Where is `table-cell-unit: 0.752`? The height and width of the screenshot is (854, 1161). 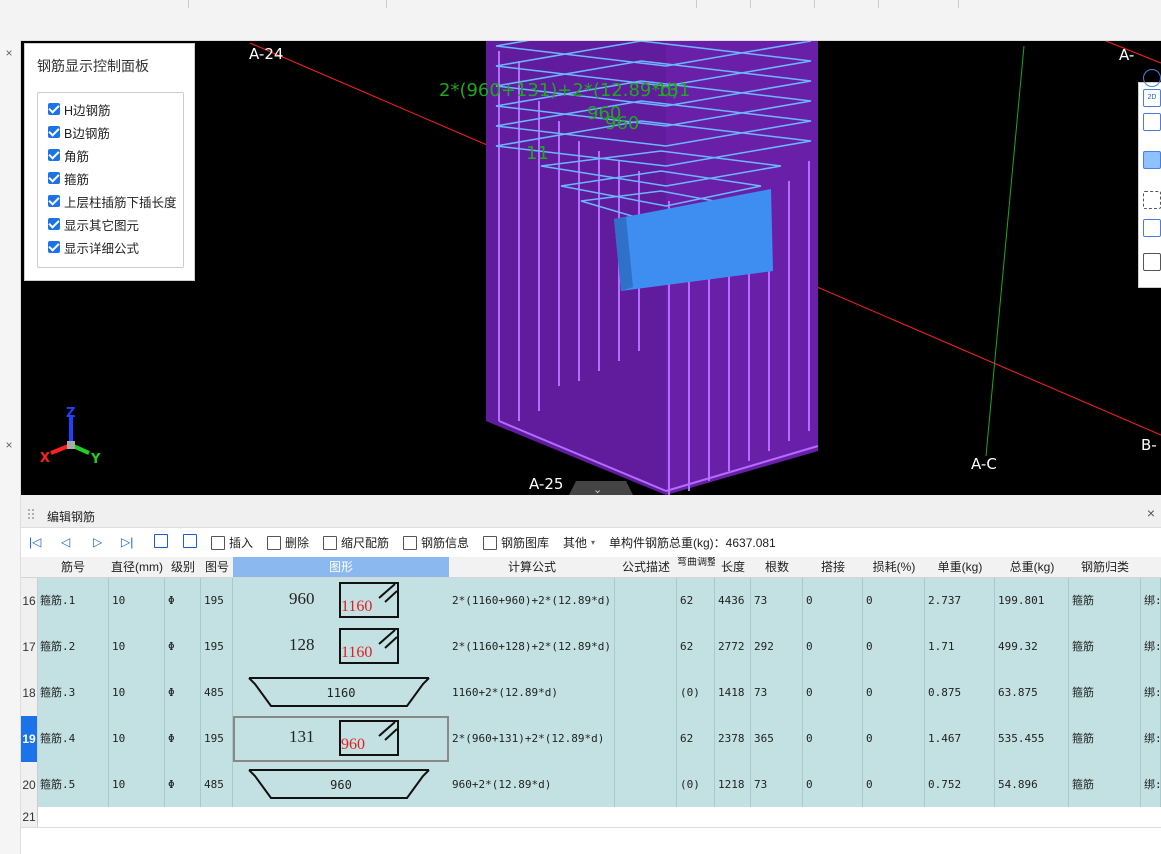 table-cell-unit: 0.752 is located at coordinates (960, 785).